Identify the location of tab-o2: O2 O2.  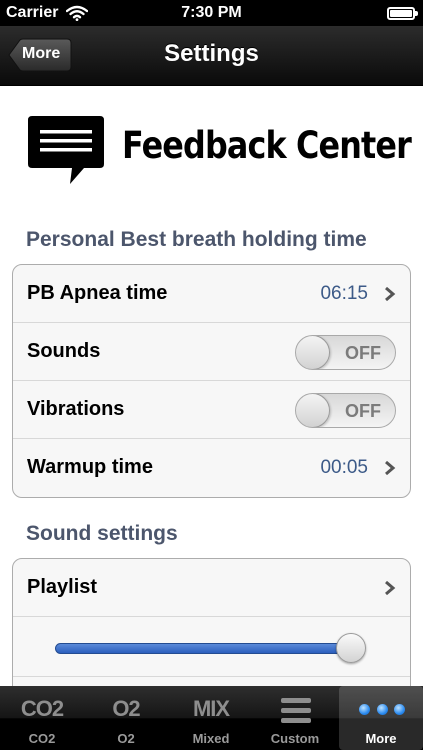
(126, 718).